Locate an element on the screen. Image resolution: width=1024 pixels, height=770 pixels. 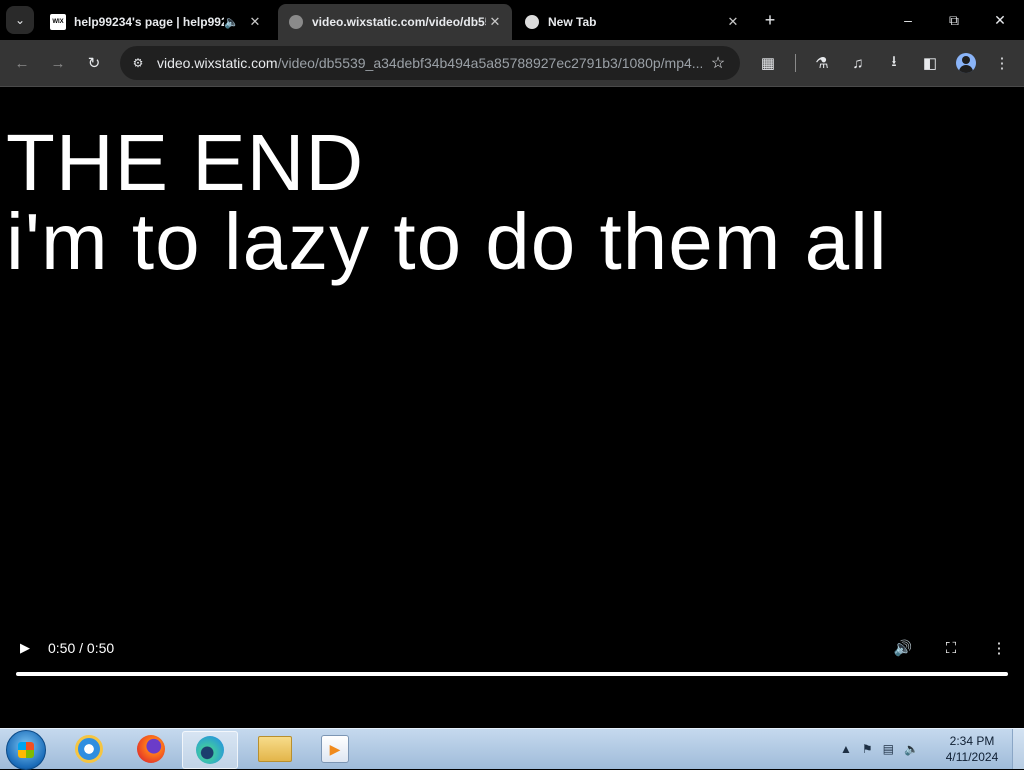
network-icon: ▤ is located at coordinates (888, 749).